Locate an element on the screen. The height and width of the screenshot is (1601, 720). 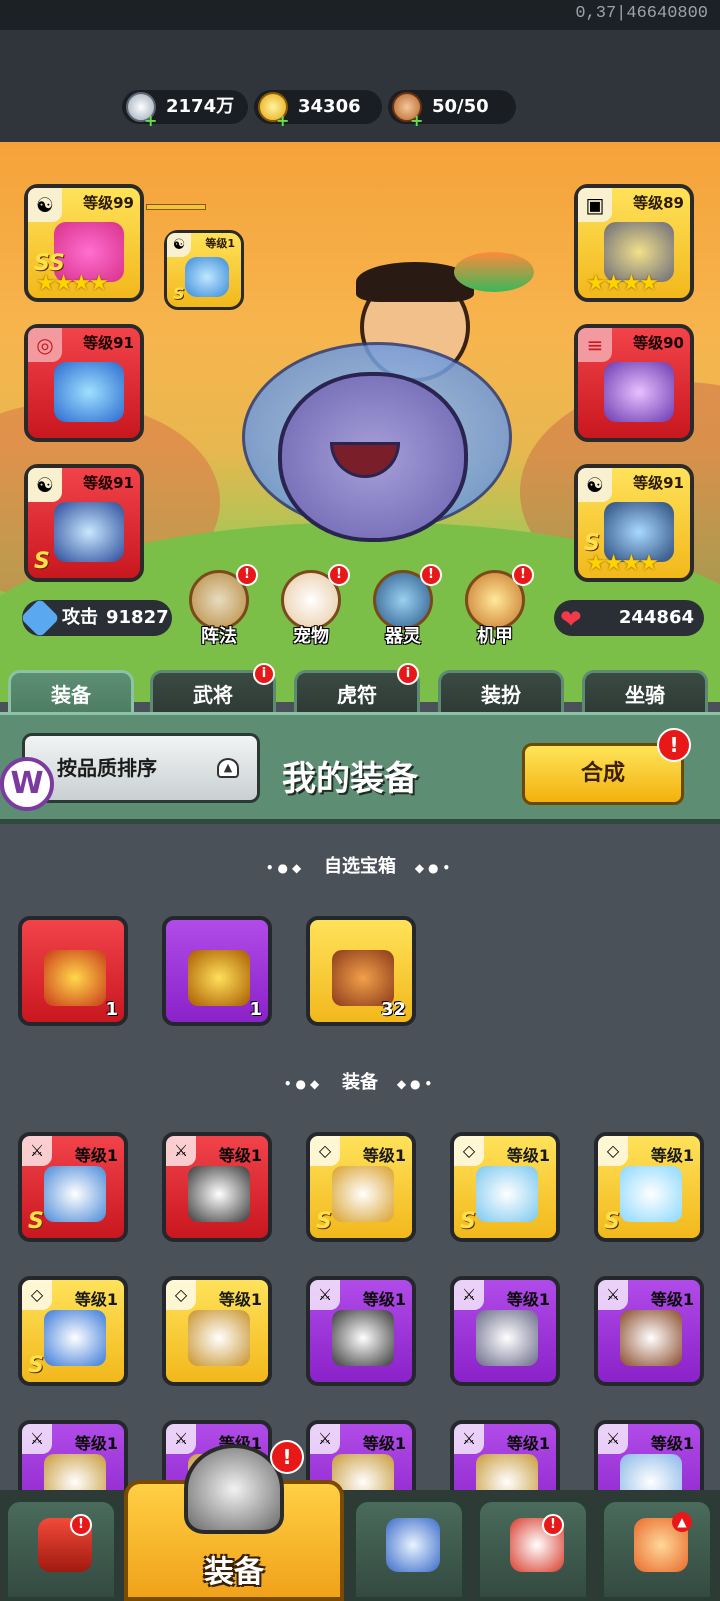
debug-readout: 0,37|46640800 is located at coordinates (641, 13).